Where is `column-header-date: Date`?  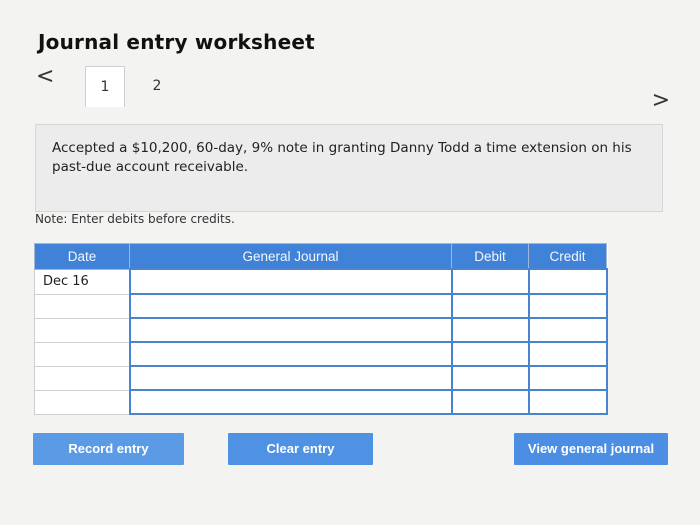
column-header-date: Date is located at coordinates (82, 256).